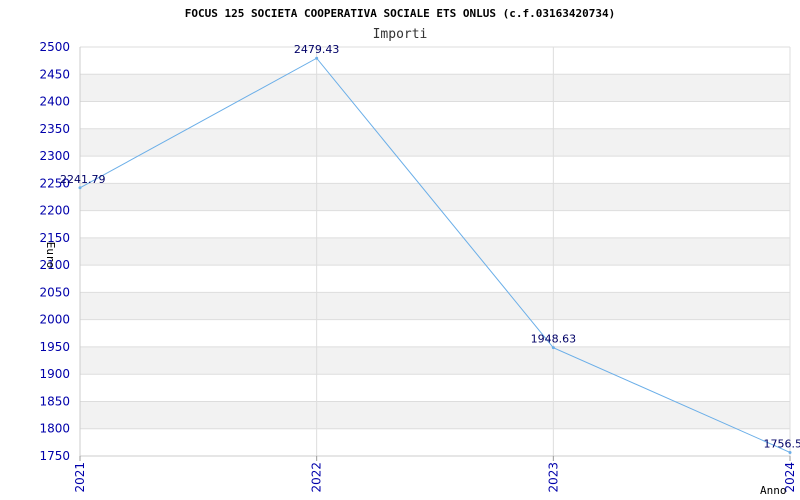 The image size is (800, 500). What do you see at coordinates (435, 477) in the screenshot?
I see `x-tick-labels: 2021 2022 2023 2024` at bounding box center [435, 477].